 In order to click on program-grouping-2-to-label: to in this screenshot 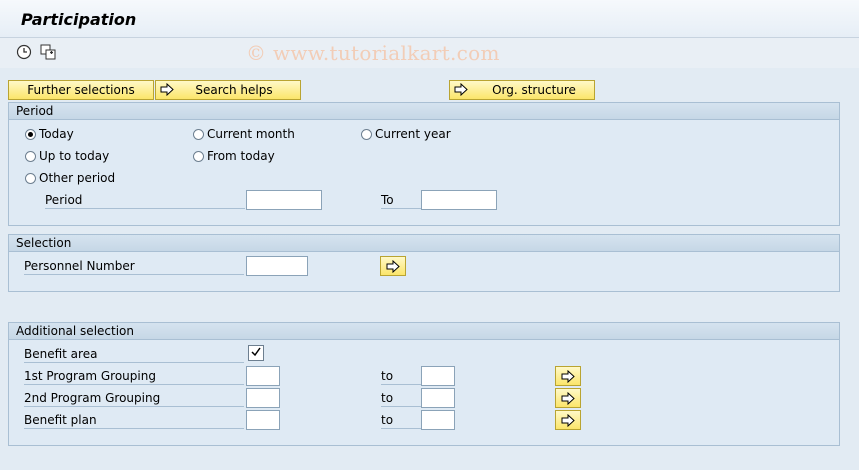, I will do `click(401, 398)`.